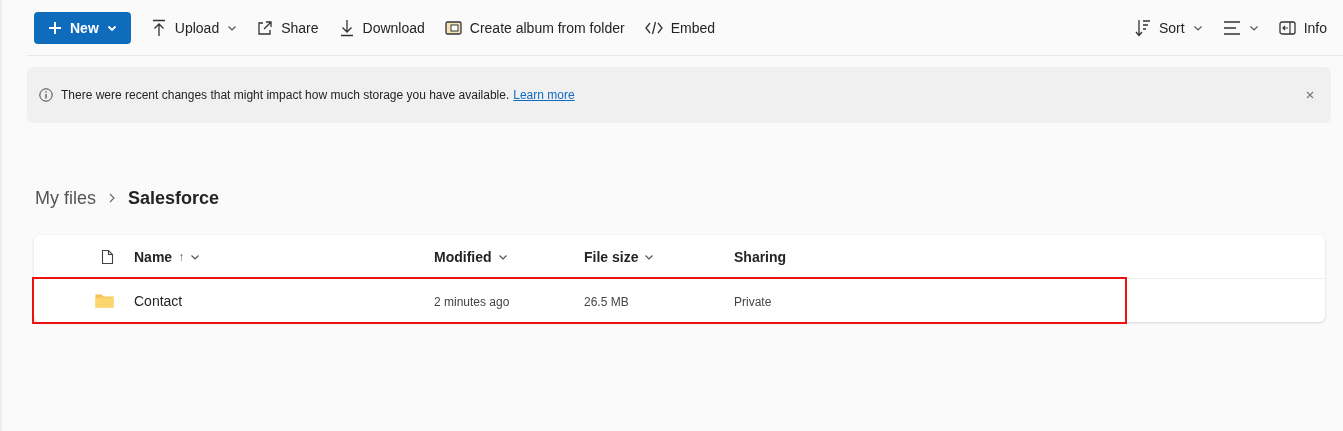 The height and width of the screenshot is (431, 1343). I want to click on banner-message: There were recent changes that might impact how much storage you have available., so click(285, 95).